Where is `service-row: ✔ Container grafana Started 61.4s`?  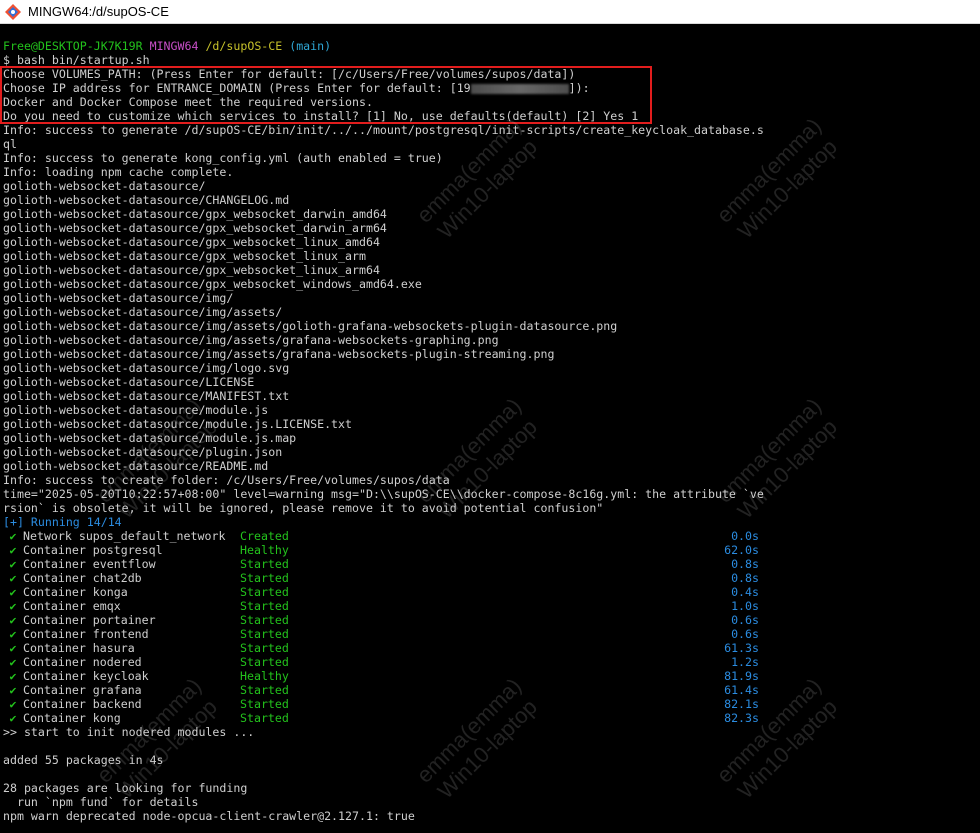
service-row: ✔ Container grafana Started 61.4s is located at coordinates (490, 690).